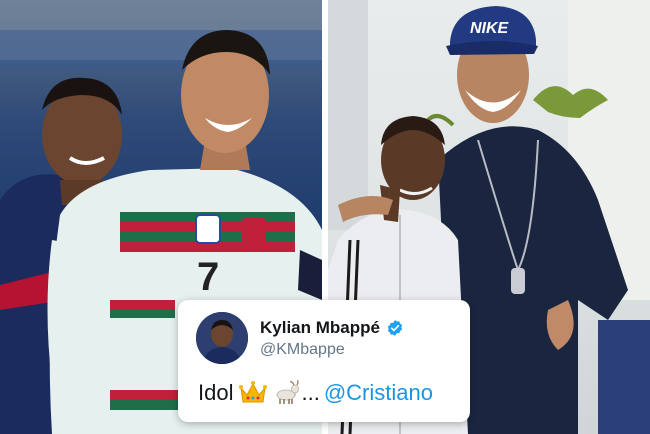 The width and height of the screenshot is (650, 434). What do you see at coordinates (208, 277) in the screenshot?
I see `svg-text: 7` at bounding box center [208, 277].